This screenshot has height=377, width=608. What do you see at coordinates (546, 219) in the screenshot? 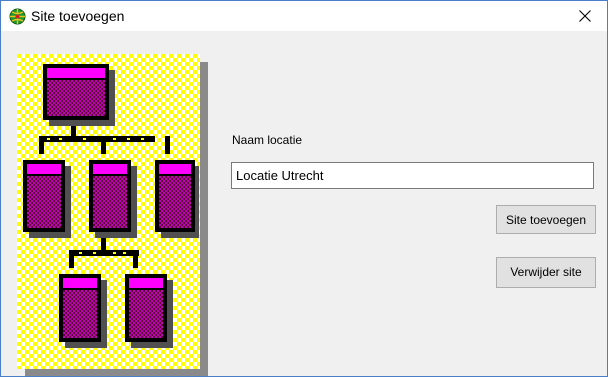
I see `add-site-button: Site toevoegen` at bounding box center [546, 219].